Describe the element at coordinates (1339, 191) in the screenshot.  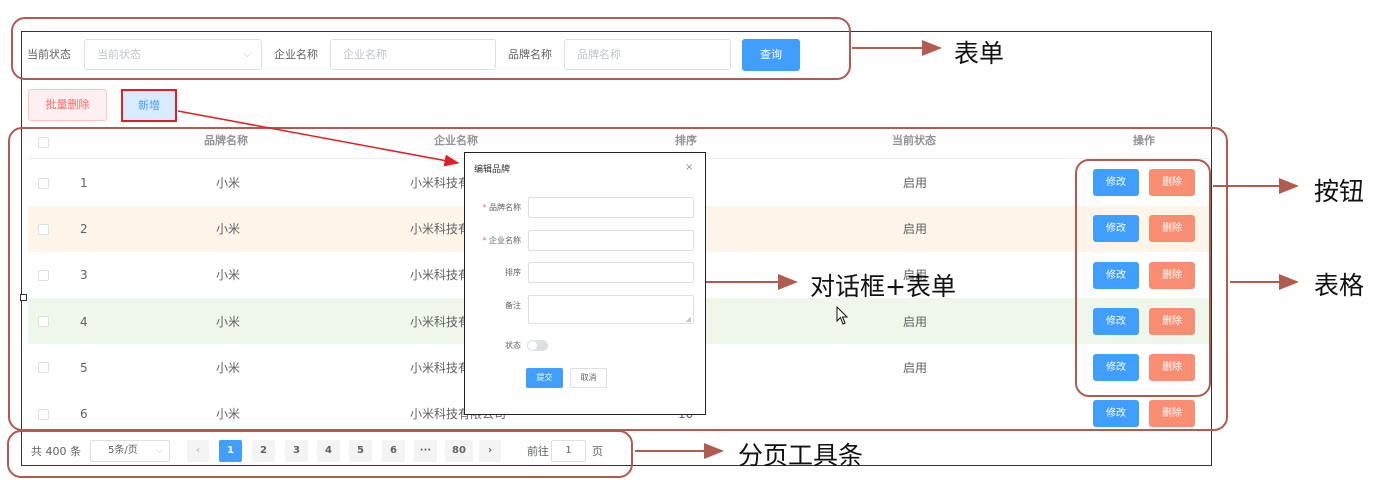
I see `annotation-buttons-label: 按钮` at that location.